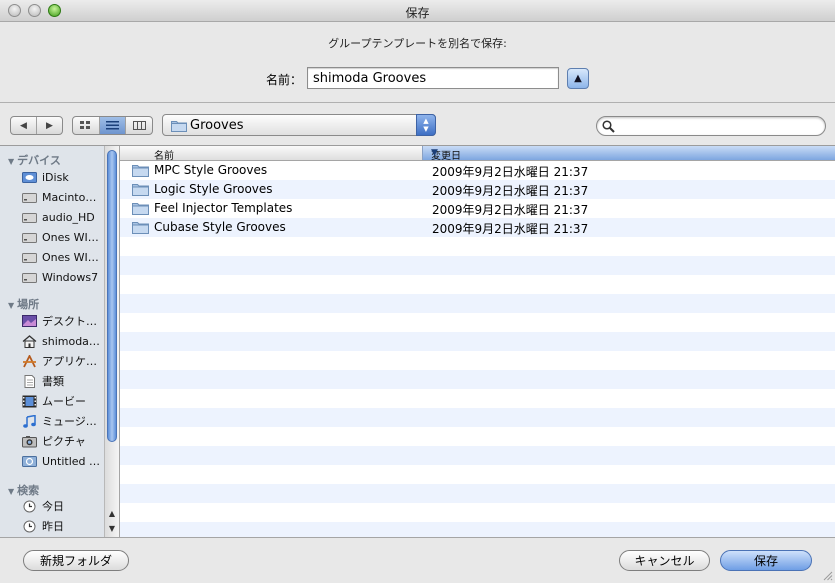  Describe the element at coordinates (608, 126) in the screenshot. I see `search-icon` at that location.